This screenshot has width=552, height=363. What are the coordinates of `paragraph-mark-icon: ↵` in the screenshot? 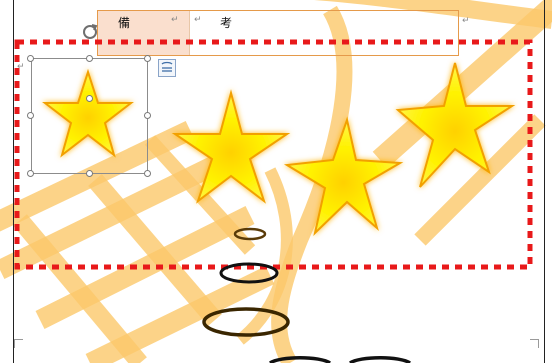 It's located at (21, 67).